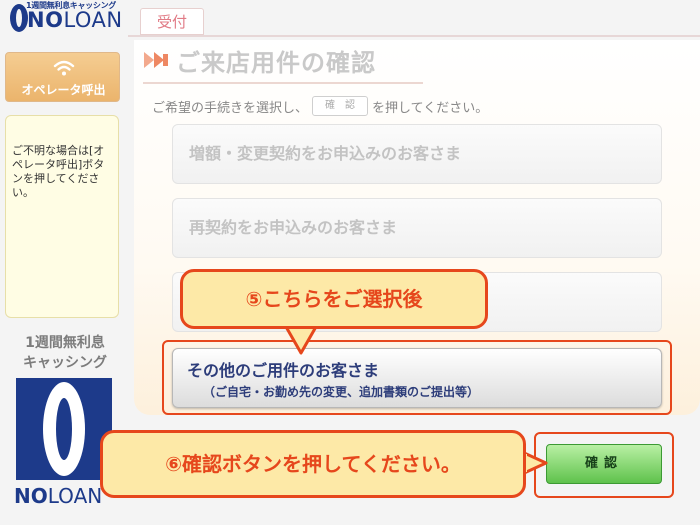  What do you see at coordinates (63, 90) in the screenshot?
I see `operator-call-label: オペレータ呼出` at bounding box center [63, 90].